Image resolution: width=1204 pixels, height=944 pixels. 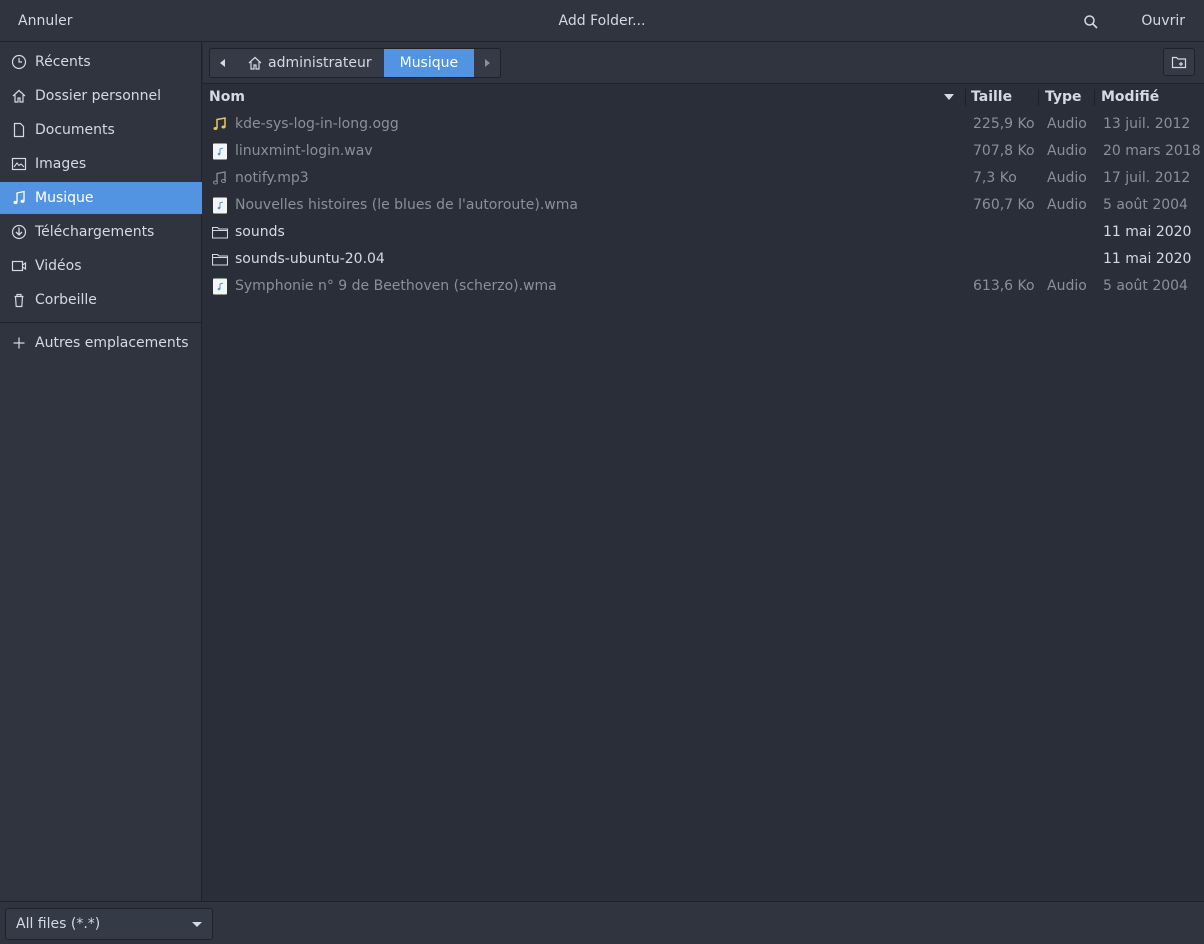 What do you see at coordinates (227, 97) in the screenshot?
I see `column-name: Nom` at bounding box center [227, 97].